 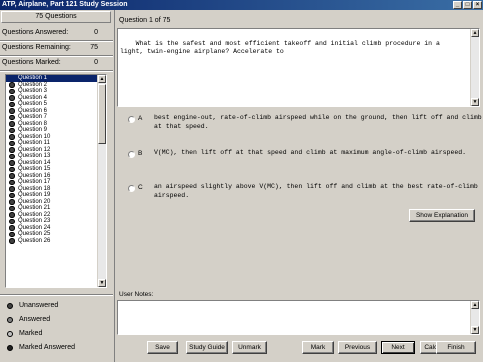 I want to click on stat-label: Questions Remaining:, so click(x=36, y=47).